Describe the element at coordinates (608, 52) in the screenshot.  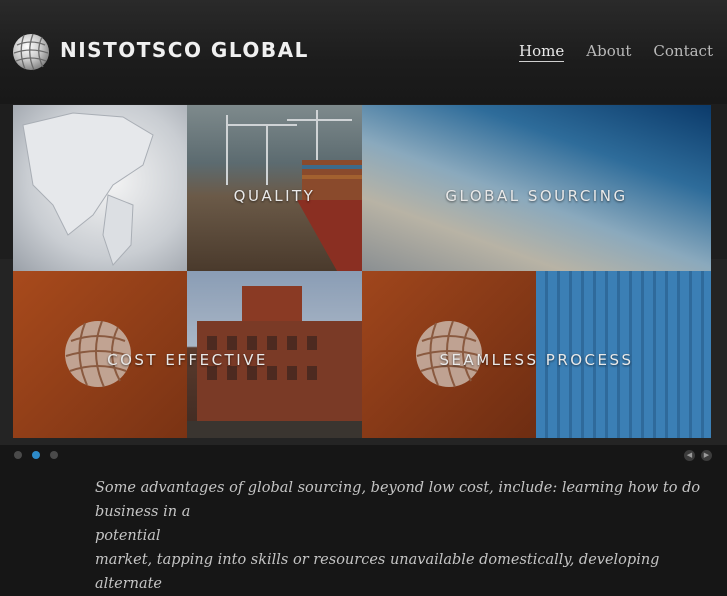
I see `nav-about-link: About` at that location.